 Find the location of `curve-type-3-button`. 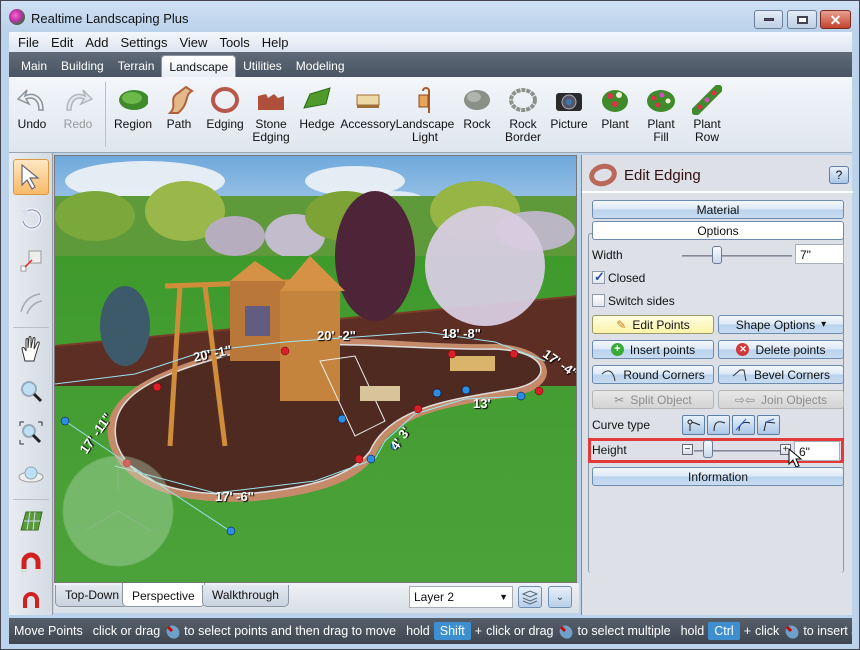

curve-type-3-button is located at coordinates (743, 425).